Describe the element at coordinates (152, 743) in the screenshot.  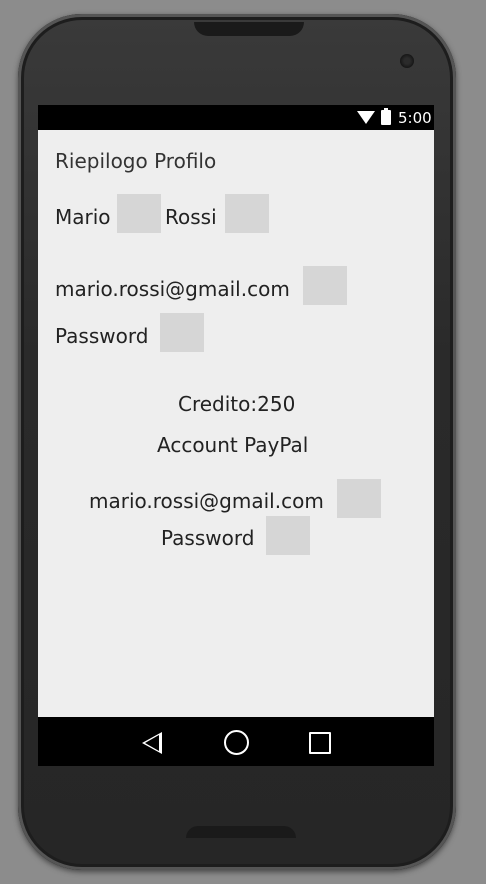
I see `back-icon` at that location.